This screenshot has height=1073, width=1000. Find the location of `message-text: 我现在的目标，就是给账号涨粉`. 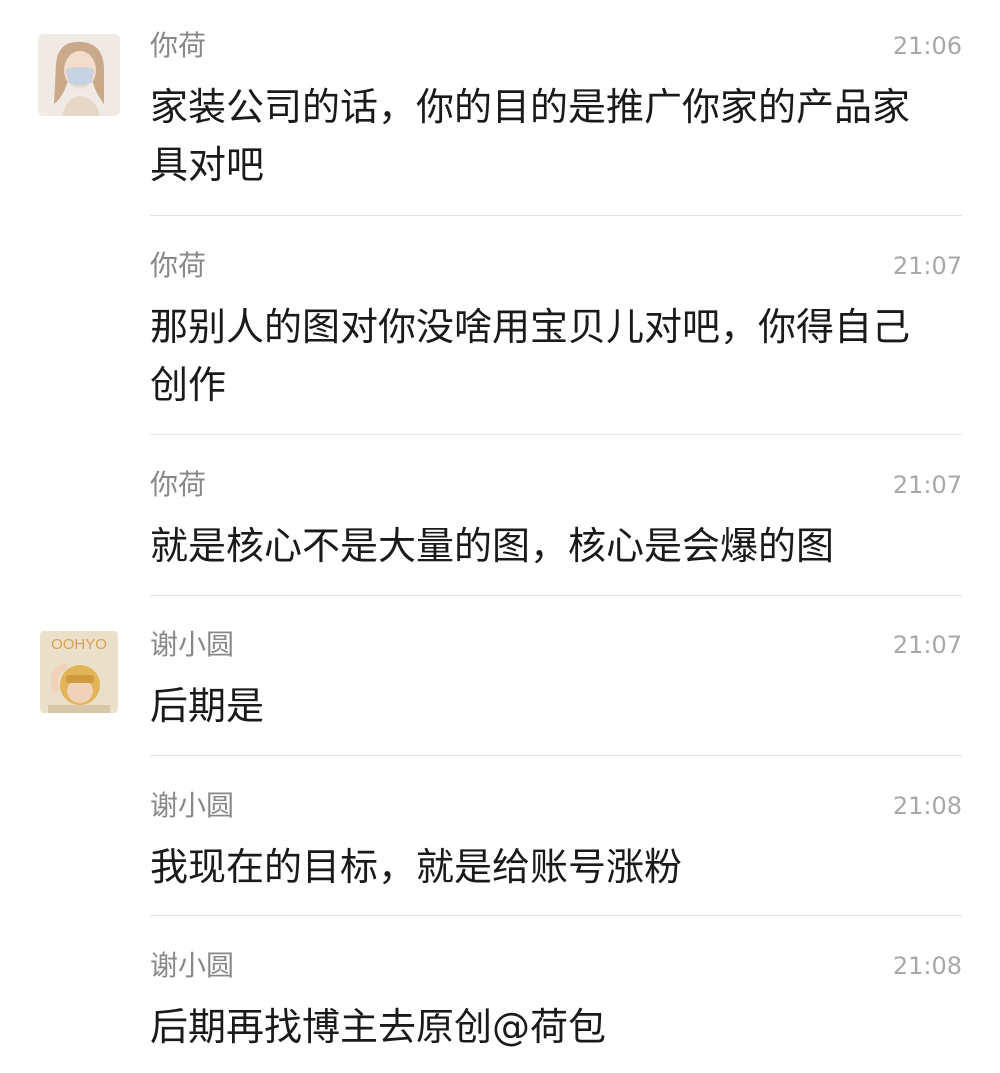

message-text: 我现在的目标，就是给账号涨粉 is located at coordinates (545, 867).